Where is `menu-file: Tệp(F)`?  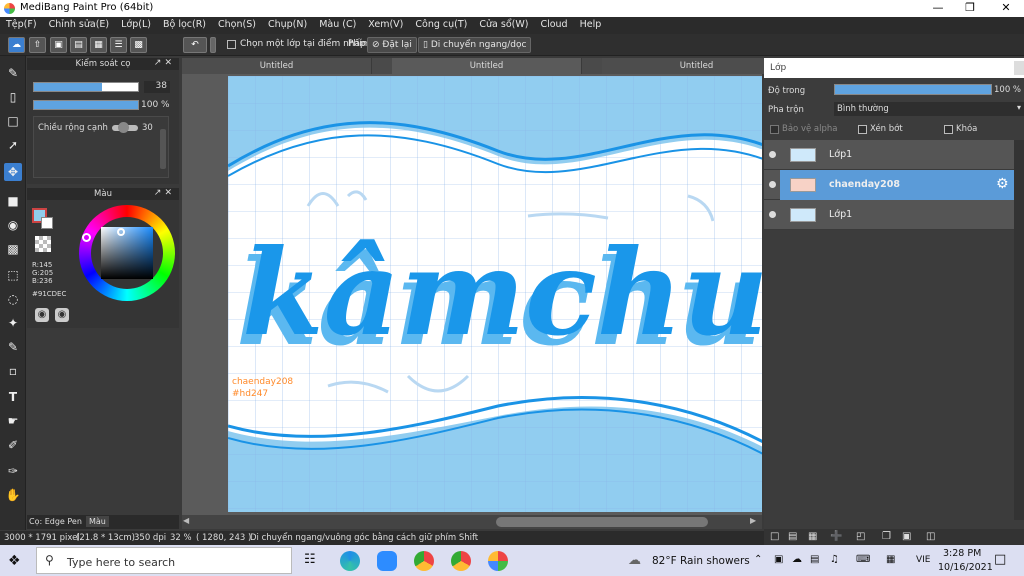
menu-file: Tệp(F) is located at coordinates (21, 23).